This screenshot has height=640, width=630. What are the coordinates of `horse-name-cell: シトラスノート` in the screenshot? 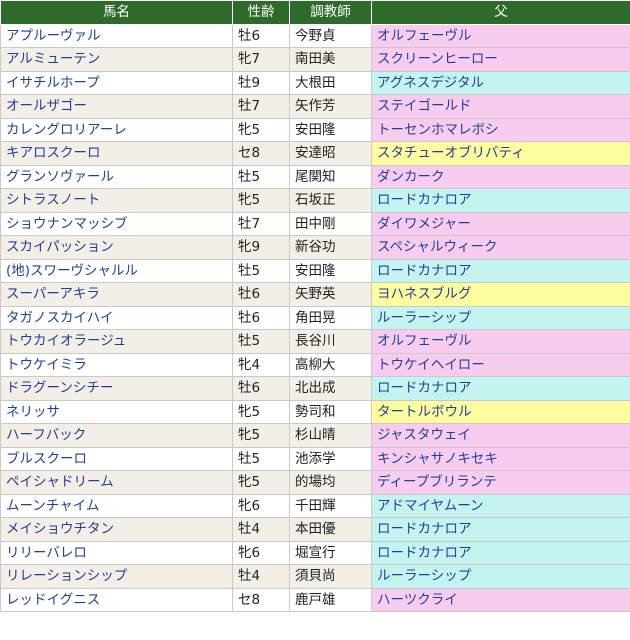 It's located at (116, 200).